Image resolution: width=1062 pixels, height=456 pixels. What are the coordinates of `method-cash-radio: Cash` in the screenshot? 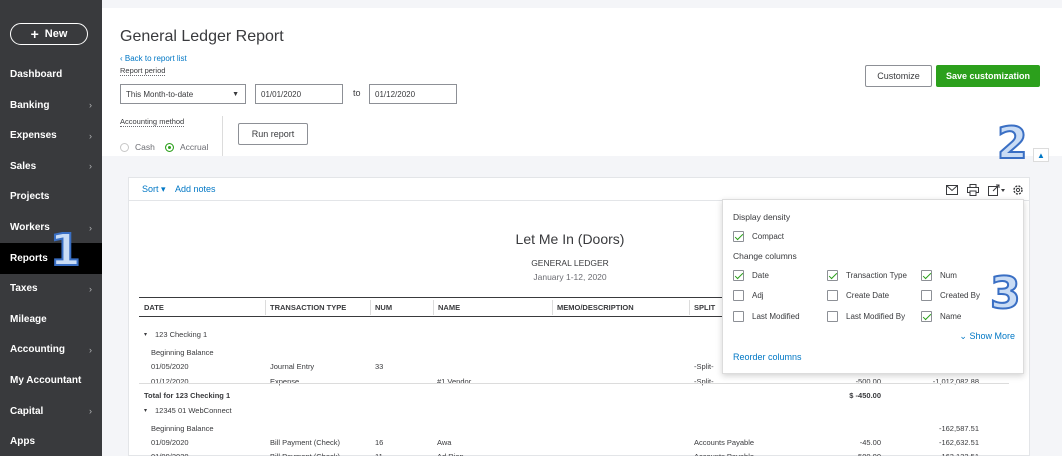 It's located at (137, 147).